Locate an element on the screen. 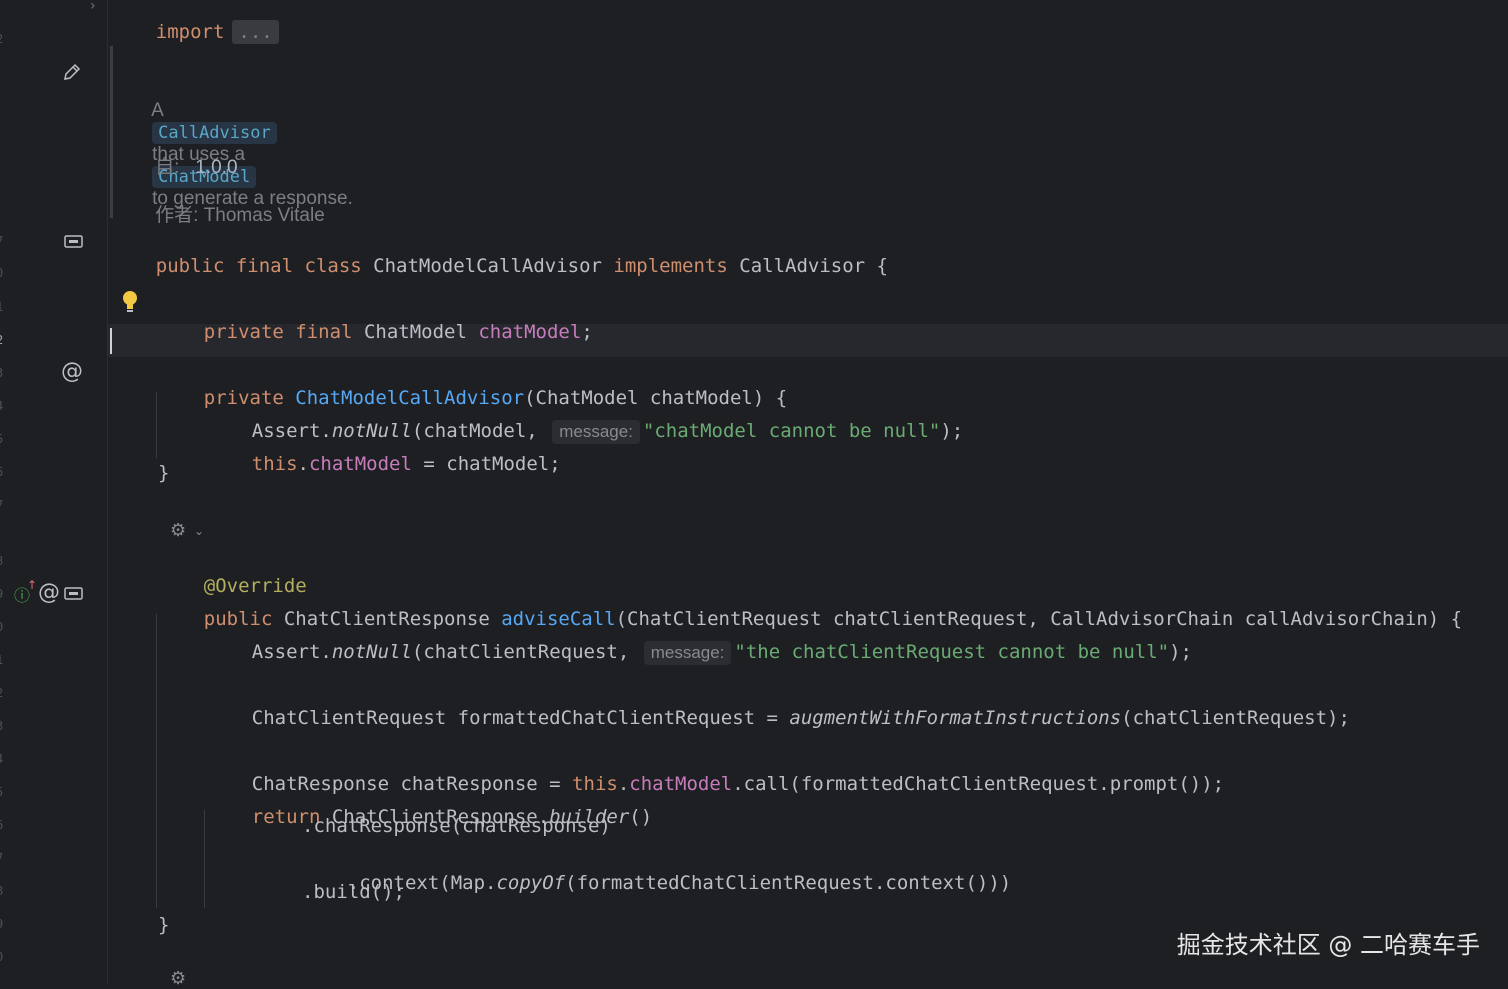 The width and height of the screenshot is (1508, 989). string-literal: "chatModel cannot be null" is located at coordinates (791, 431).